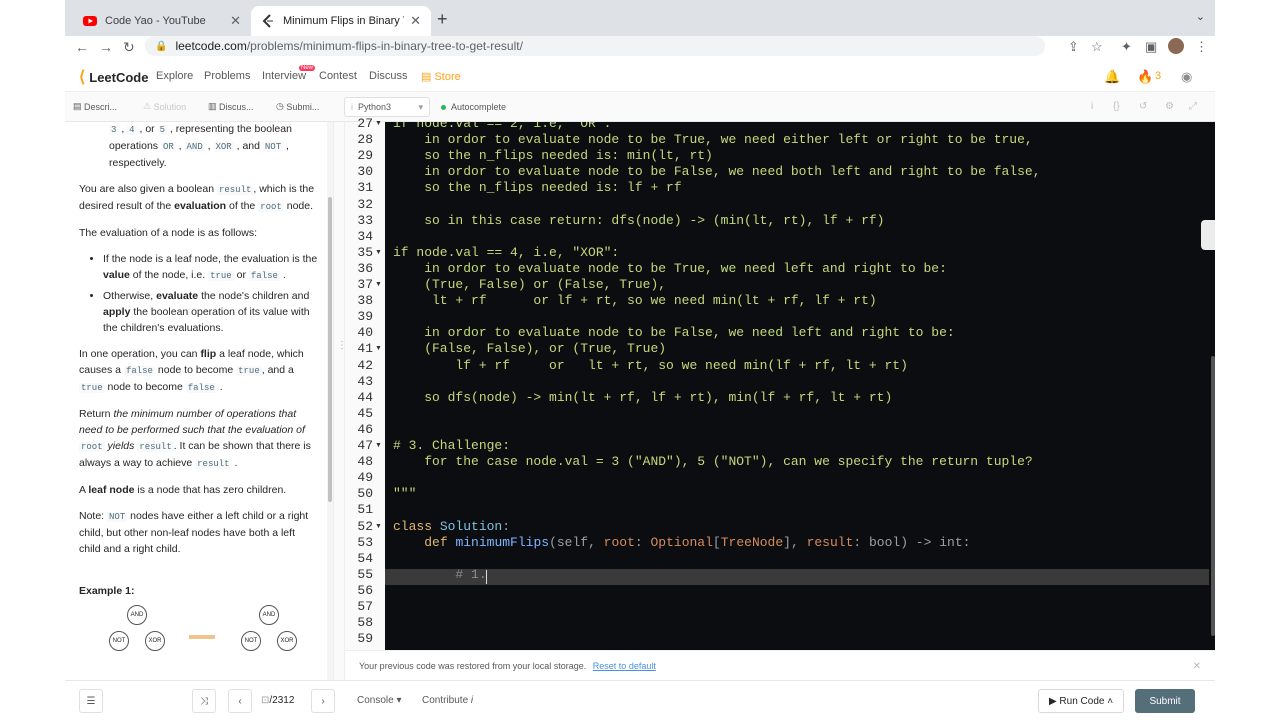  What do you see at coordinates (177, 296) in the screenshot?
I see `bold-text: evaluate` at bounding box center [177, 296].